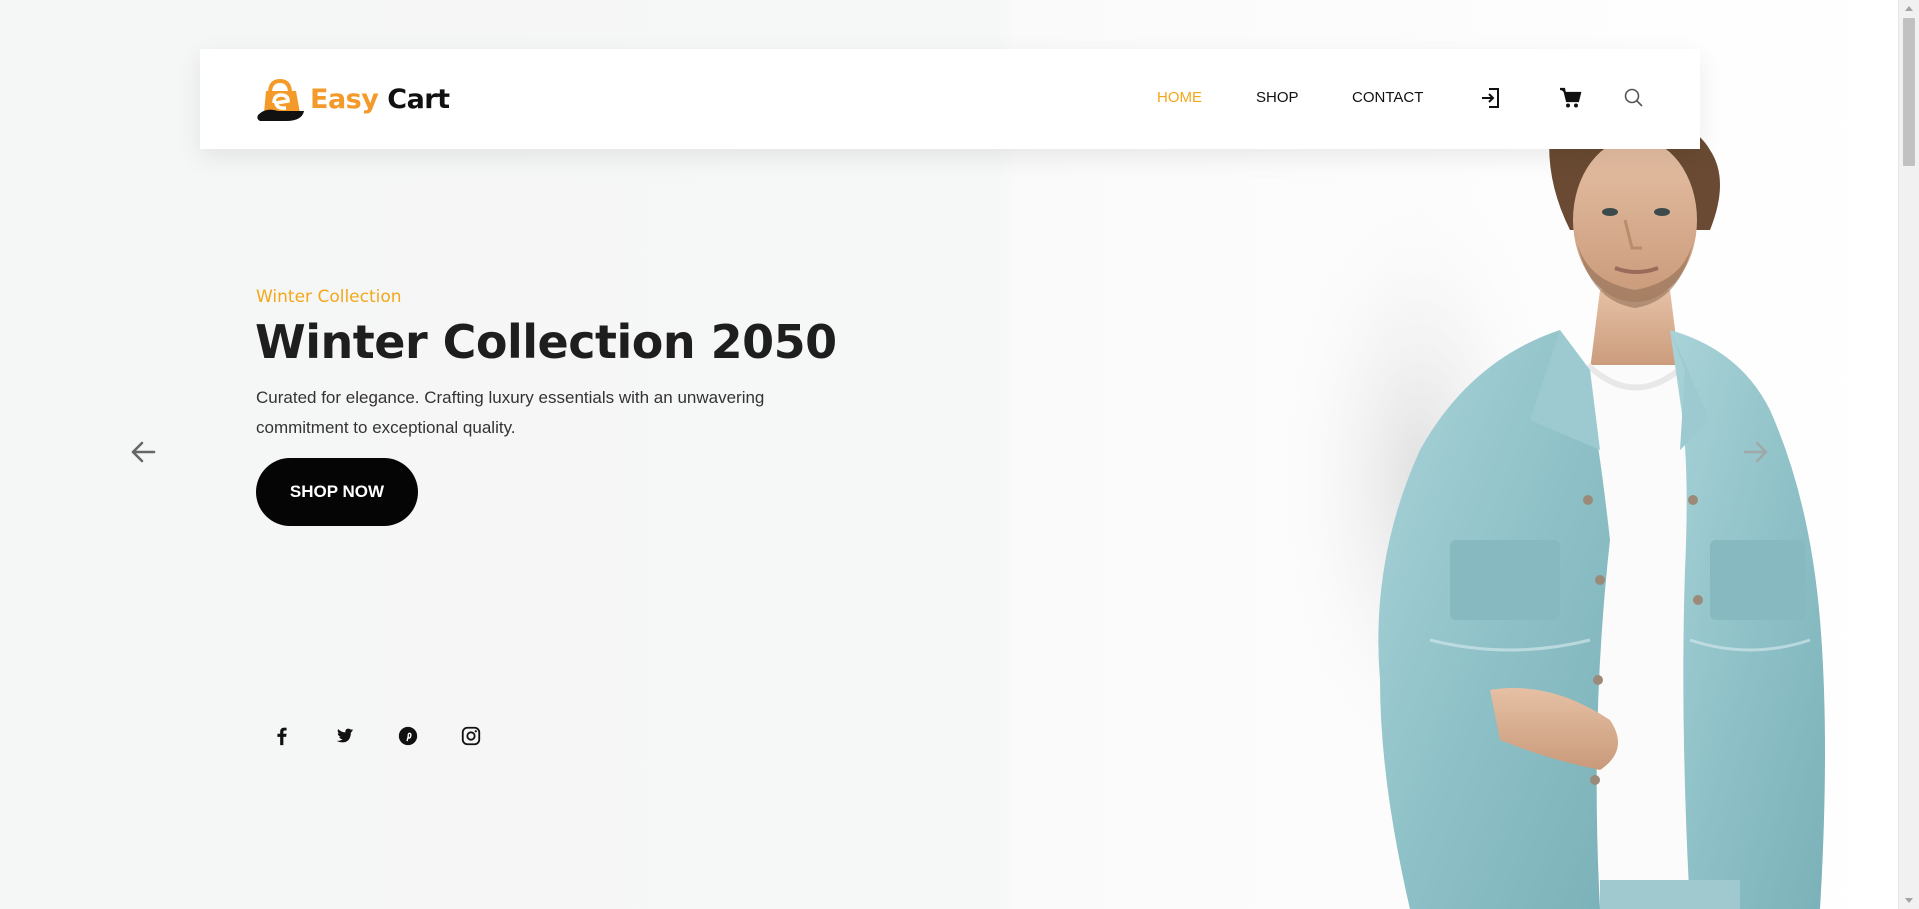  What do you see at coordinates (1756, 452) in the screenshot?
I see `arrow-right-icon` at bounding box center [1756, 452].